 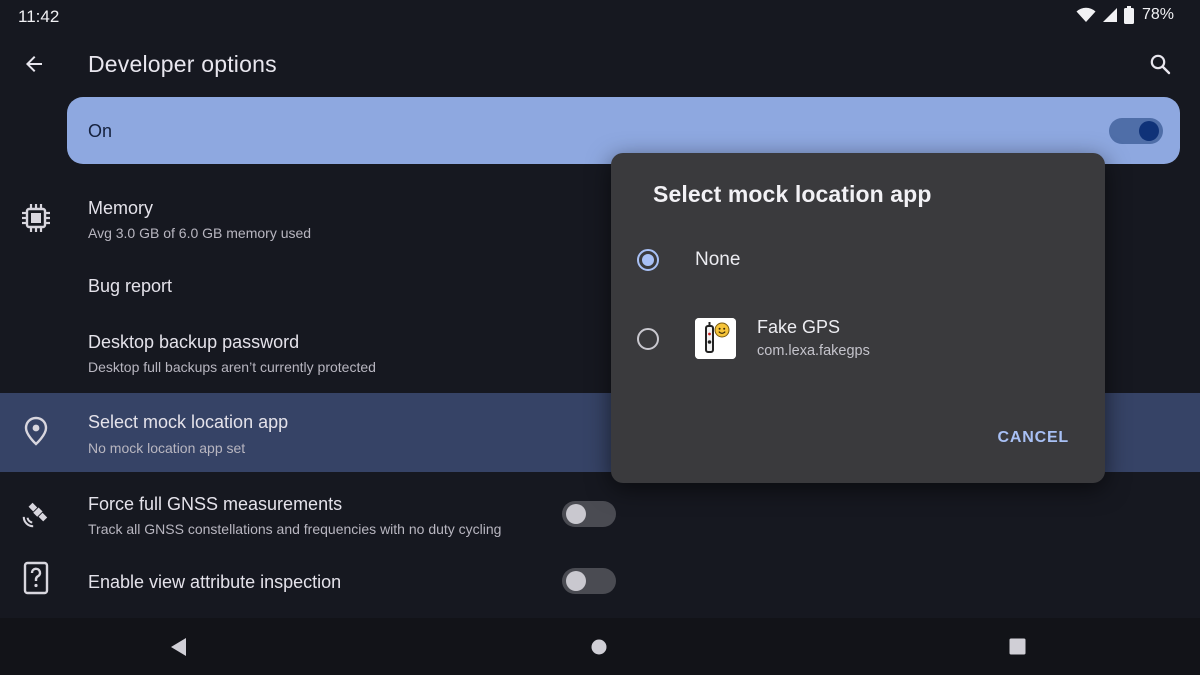 I want to click on option-none: None, so click(x=858, y=261).